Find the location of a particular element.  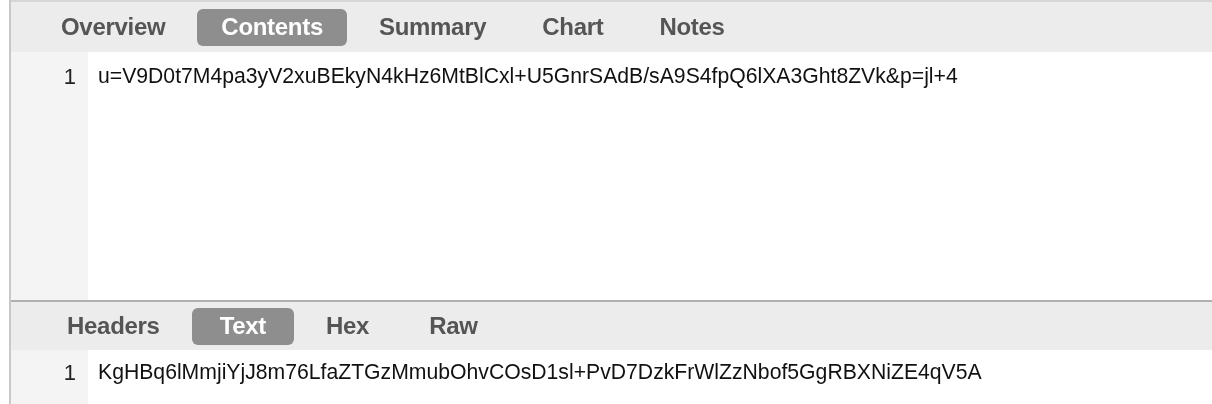

code-line: u=V9D0t7M4pa3yV2xuBEkyN4kHz6MtBlCxl+U5GnrSAdB/sA9S4fpQ6lXA3Ght8ZVk&p=jl+4 is located at coordinates (527, 75).